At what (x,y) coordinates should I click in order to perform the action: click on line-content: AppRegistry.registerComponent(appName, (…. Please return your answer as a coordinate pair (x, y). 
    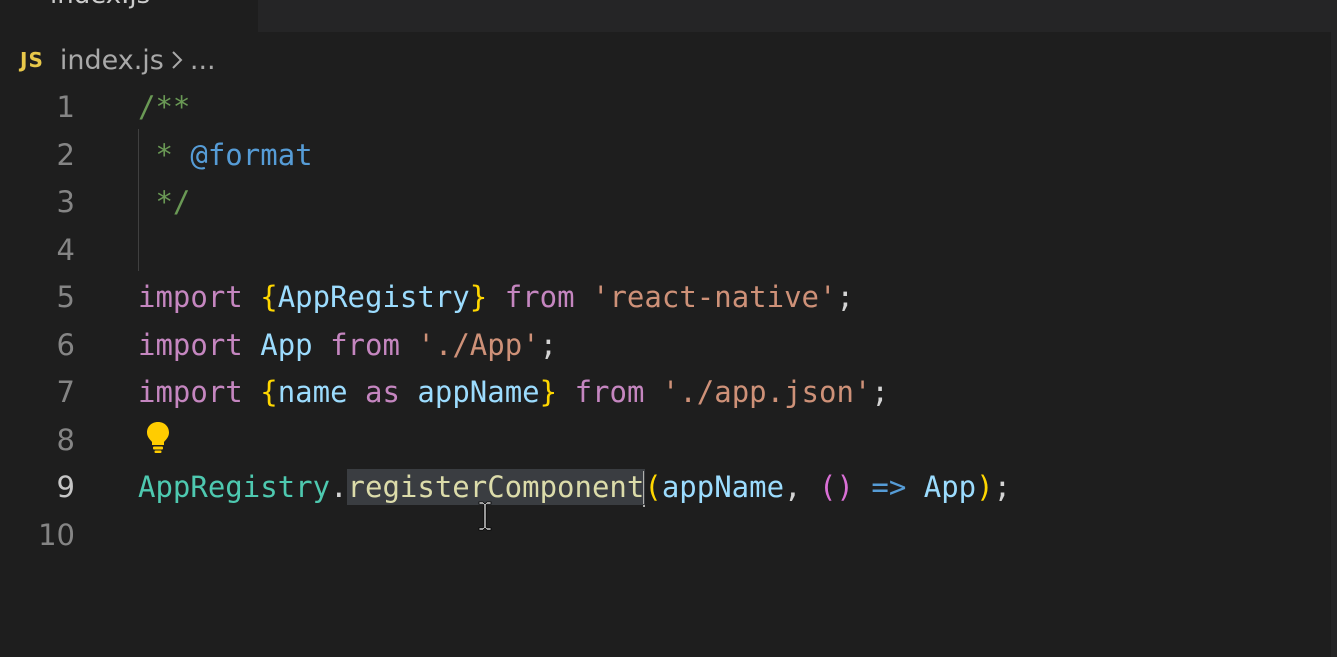
    Looking at the image, I should click on (574, 488).